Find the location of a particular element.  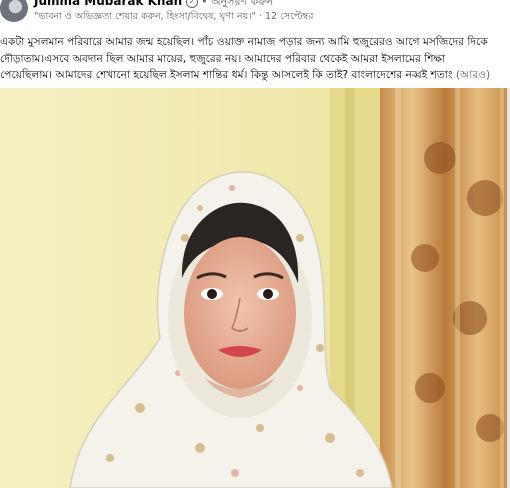

avatar is located at coordinates (14, 11).